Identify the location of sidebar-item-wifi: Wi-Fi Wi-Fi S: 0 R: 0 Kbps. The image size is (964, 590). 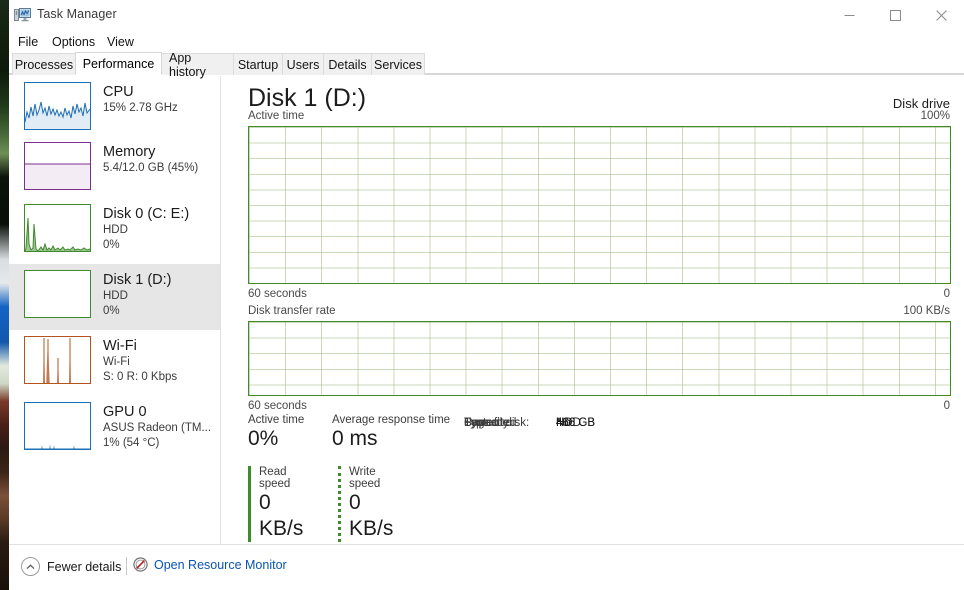
(114, 363).